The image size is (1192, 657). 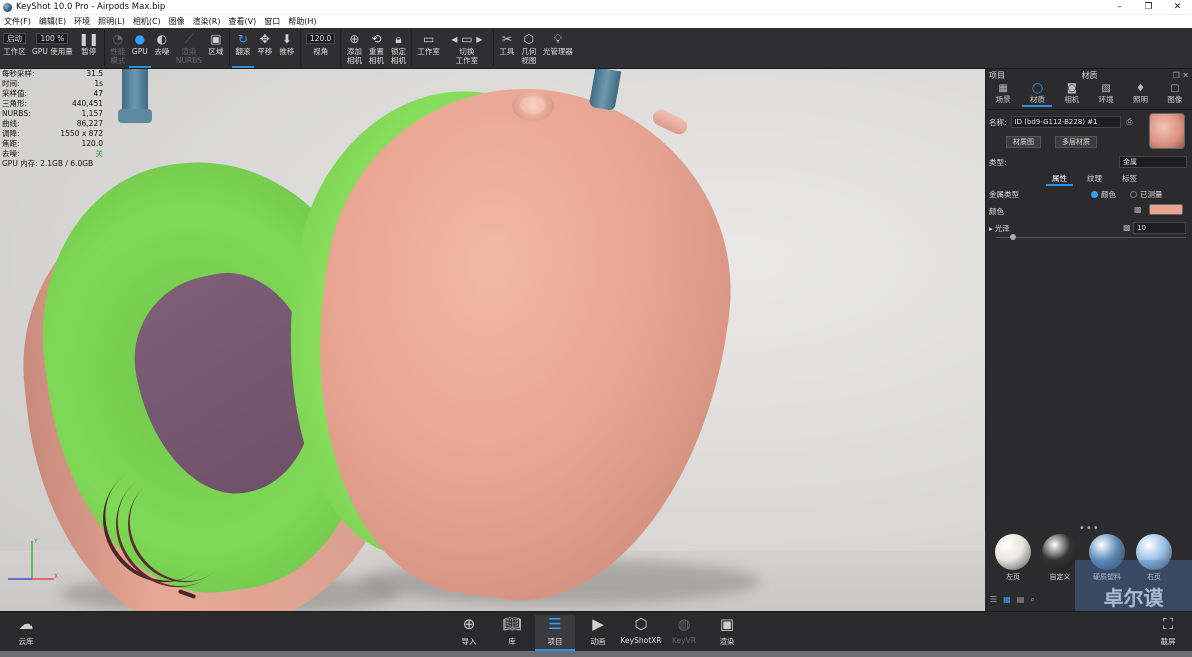 I want to click on light-manager-label: 光管理器, so click(x=557, y=51).